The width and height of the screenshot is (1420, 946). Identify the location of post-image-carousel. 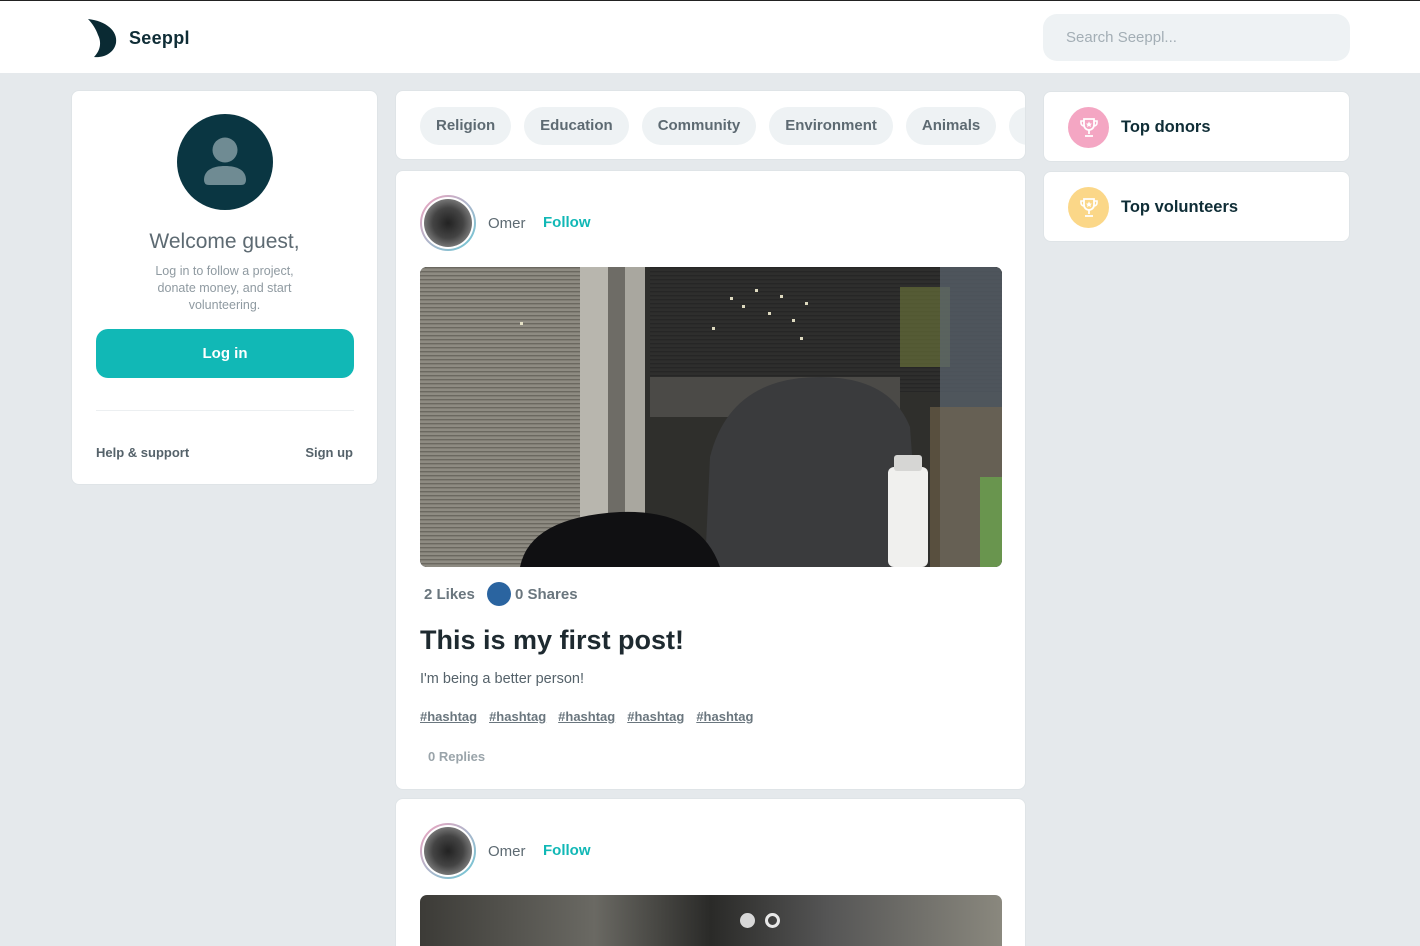
(711, 920).